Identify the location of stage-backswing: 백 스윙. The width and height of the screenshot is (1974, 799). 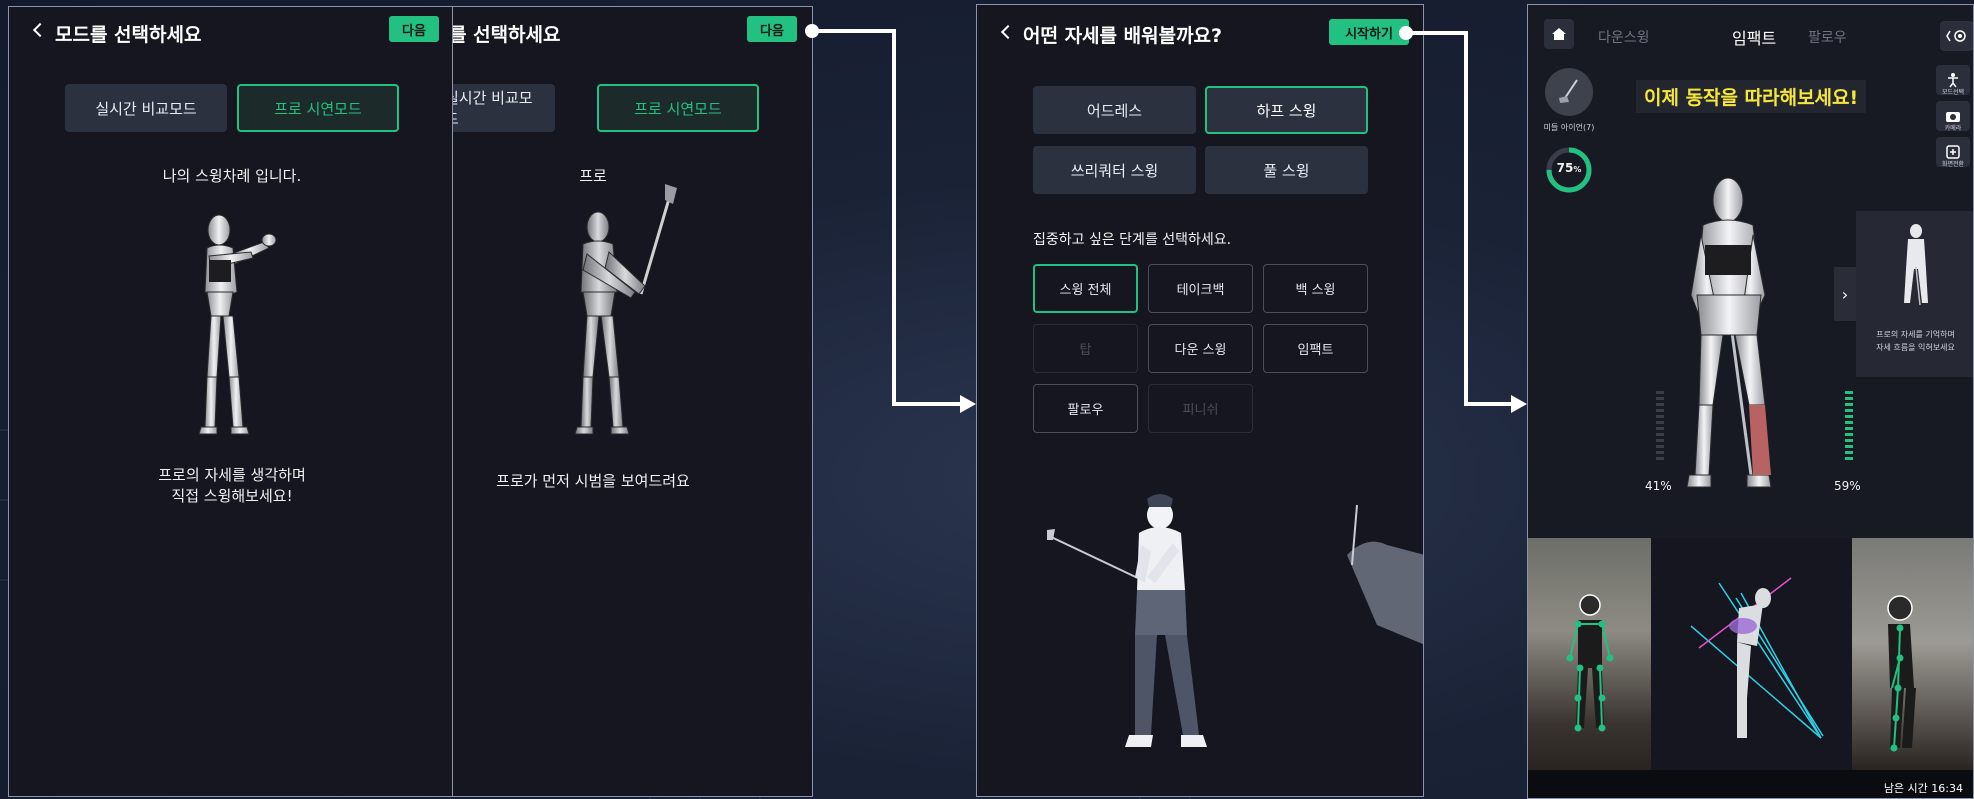
(1315, 288).